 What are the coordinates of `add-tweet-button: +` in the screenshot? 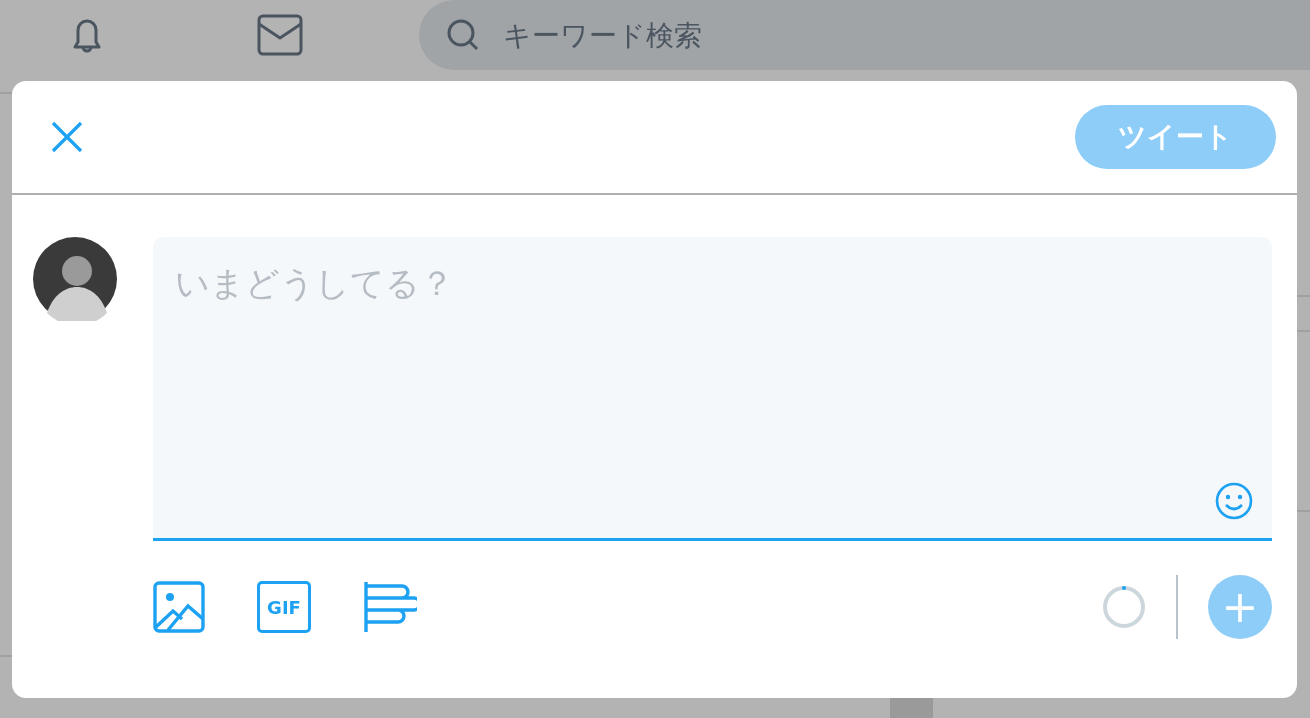 It's located at (1240, 607).